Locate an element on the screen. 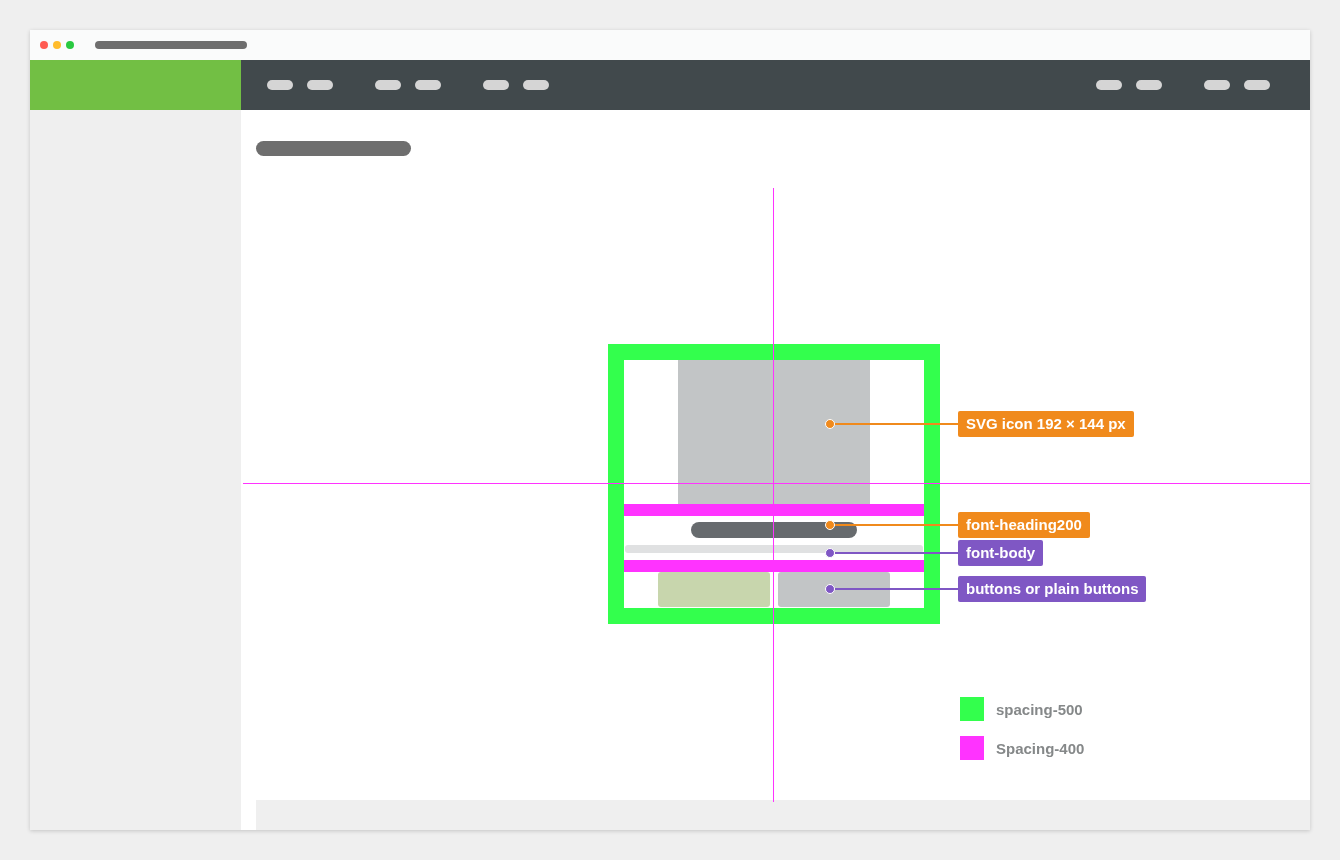 The height and width of the screenshot is (860, 1340). minimize-icon is located at coordinates (57, 45).